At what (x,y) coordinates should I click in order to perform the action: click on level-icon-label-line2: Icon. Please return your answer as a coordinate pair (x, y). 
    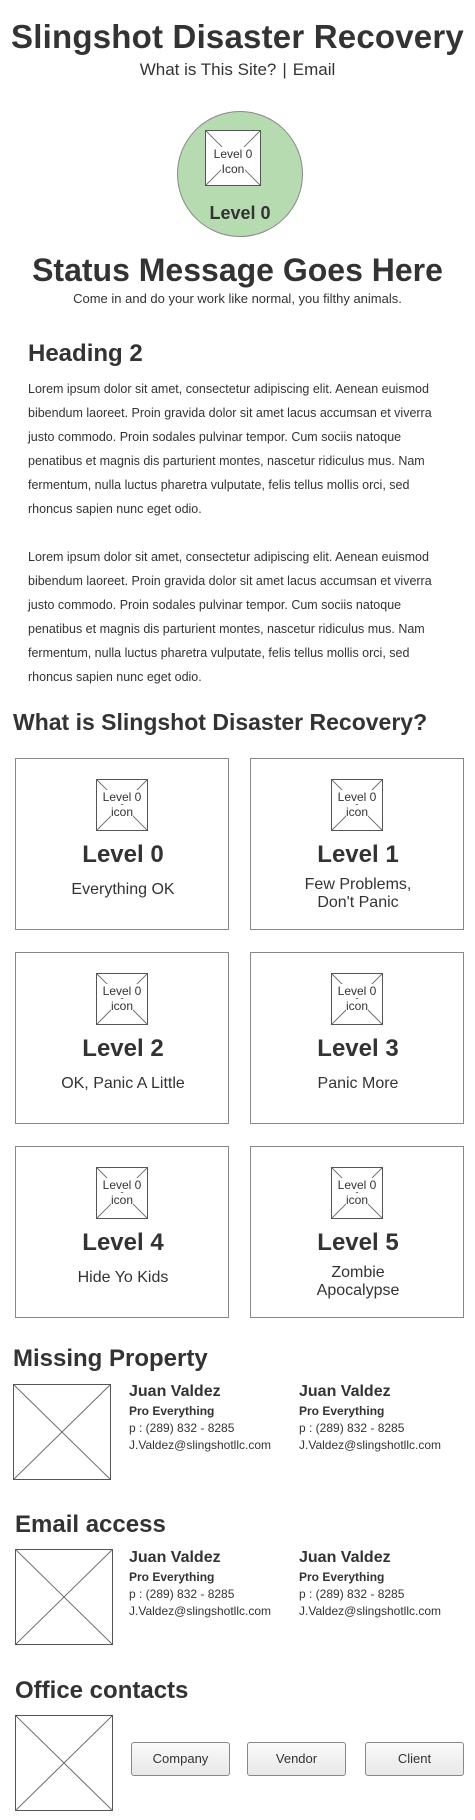
    Looking at the image, I should click on (233, 169).